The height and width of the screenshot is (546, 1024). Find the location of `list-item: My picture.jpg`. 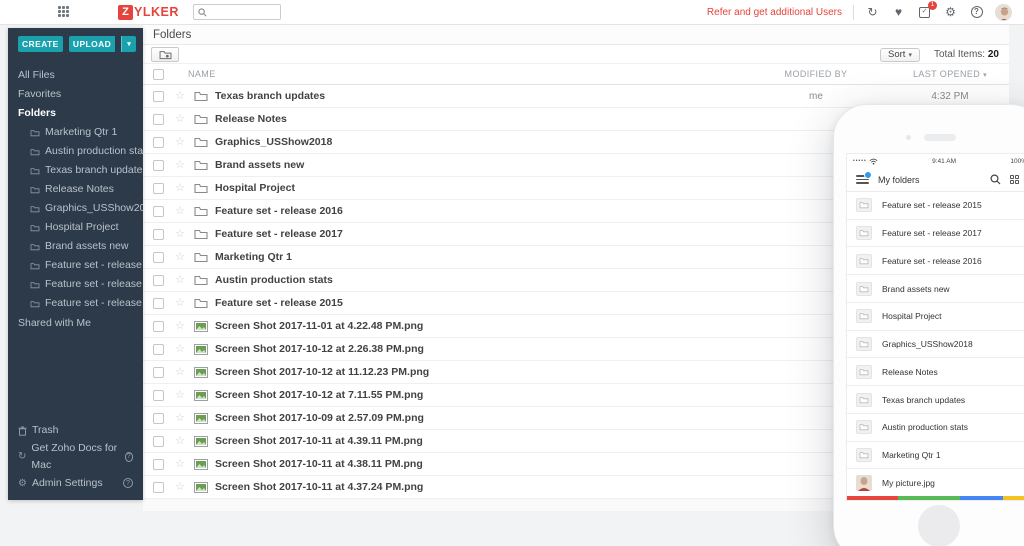

list-item: My picture.jpg is located at coordinates (935, 482).